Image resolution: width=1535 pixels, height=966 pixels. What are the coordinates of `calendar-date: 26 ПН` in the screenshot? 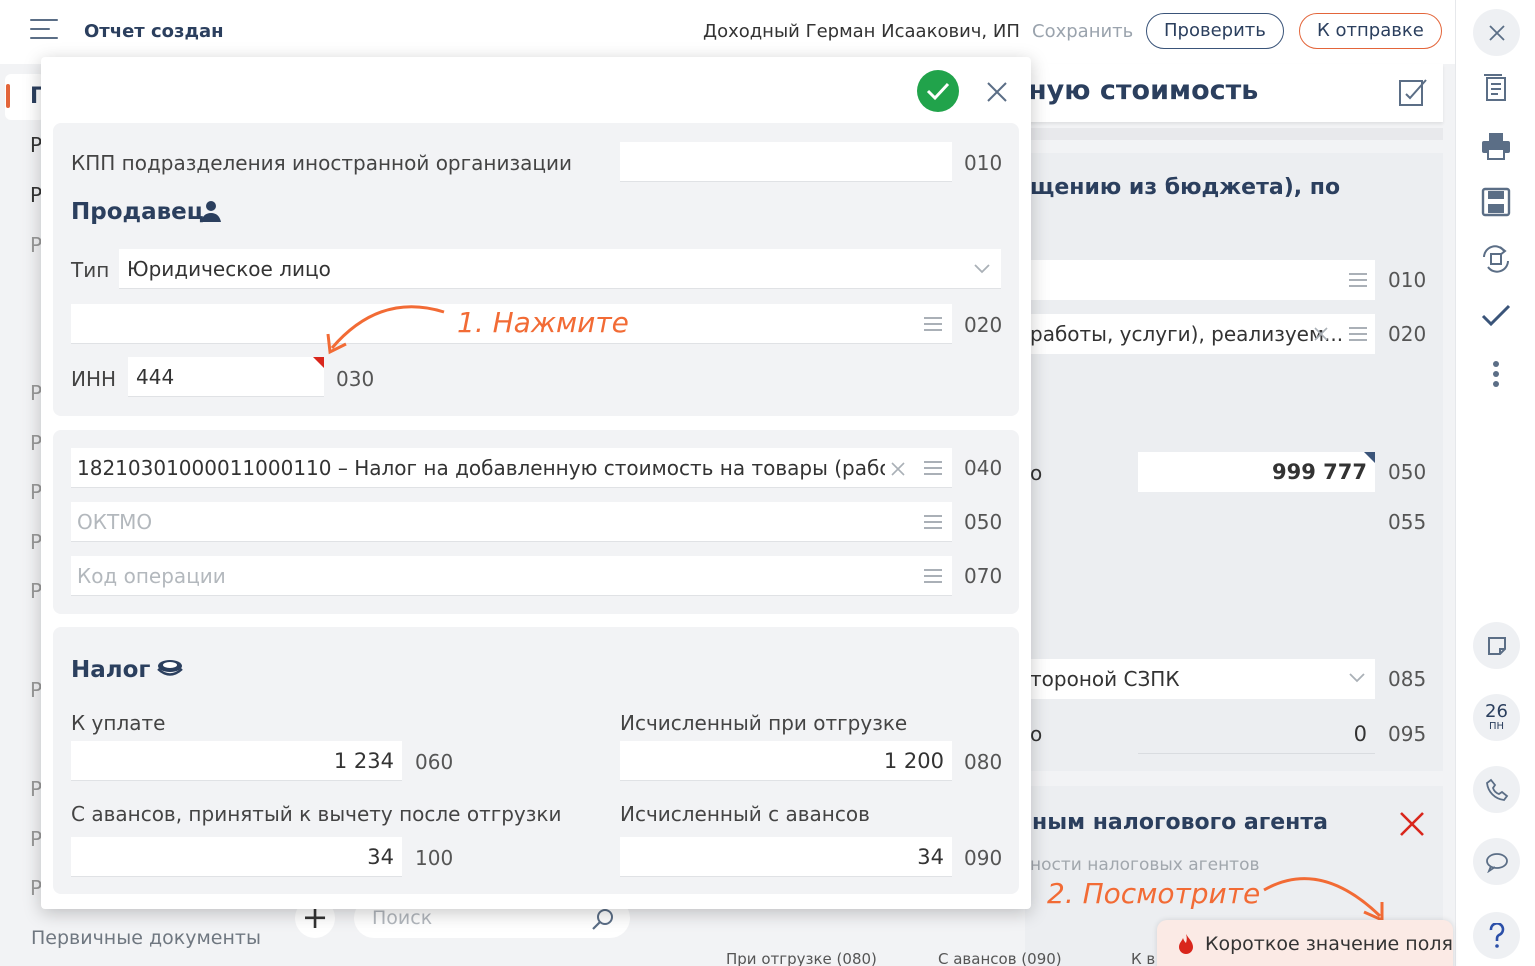 It's located at (1496, 717).